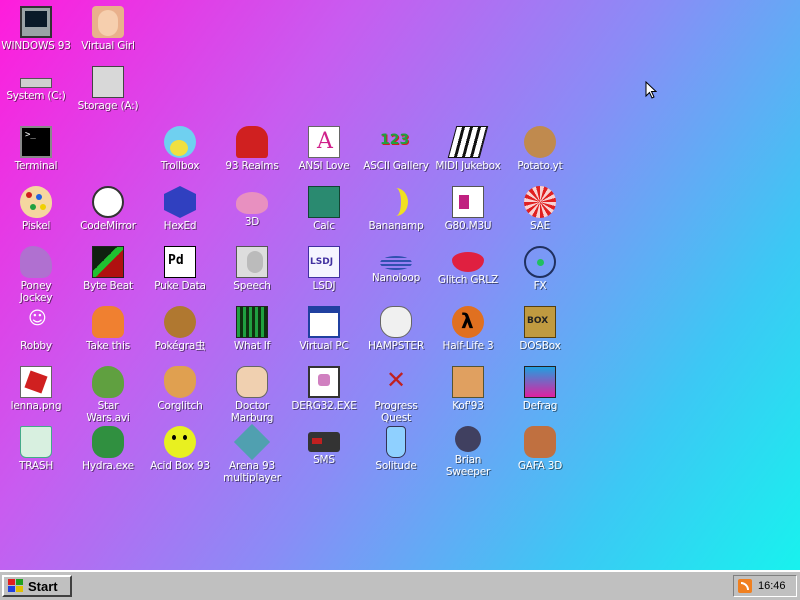 The width and height of the screenshot is (800, 600). What do you see at coordinates (36, 346) in the screenshot?
I see `icon-label: Robby` at bounding box center [36, 346].